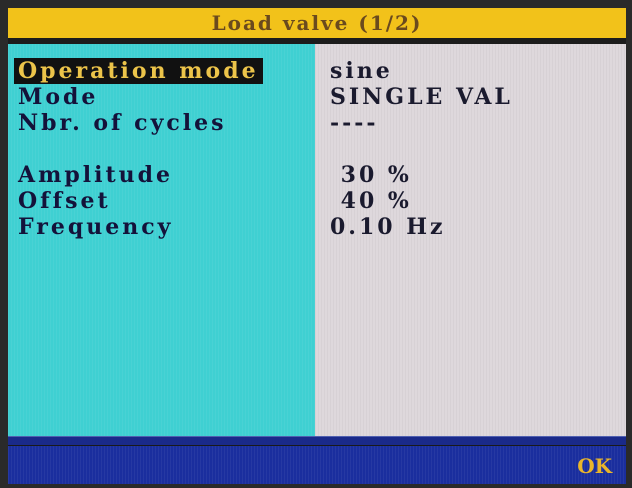 The height and width of the screenshot is (488, 632). Describe the element at coordinates (138, 71) in the screenshot. I see `param-label-operation-mode: Operation mode` at that location.